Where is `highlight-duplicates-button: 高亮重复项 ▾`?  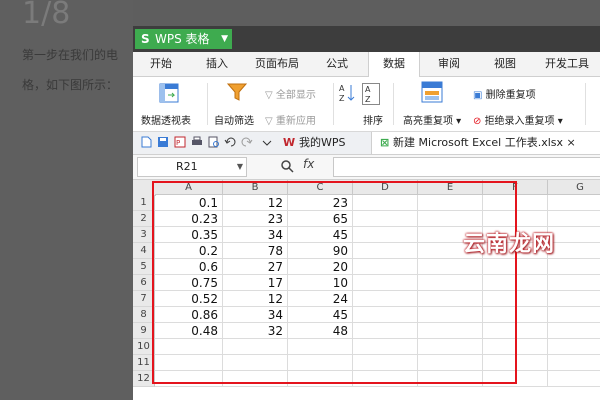 highlight-duplicates-button: 高亮重复项 ▾ is located at coordinates (432, 119).